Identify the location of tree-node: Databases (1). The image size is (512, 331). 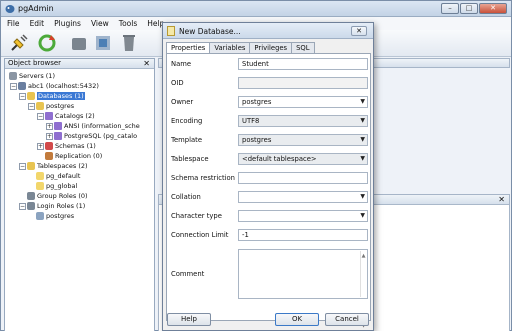
(56, 96).